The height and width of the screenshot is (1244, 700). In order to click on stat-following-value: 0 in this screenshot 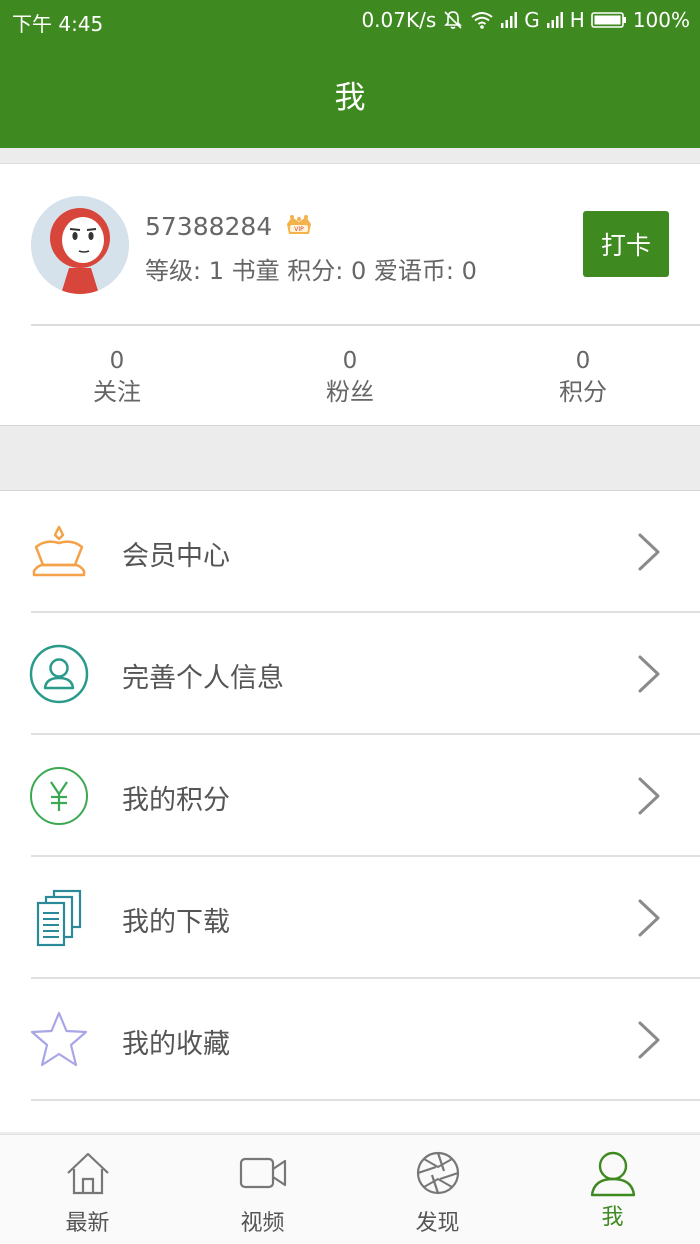, I will do `click(117, 361)`.